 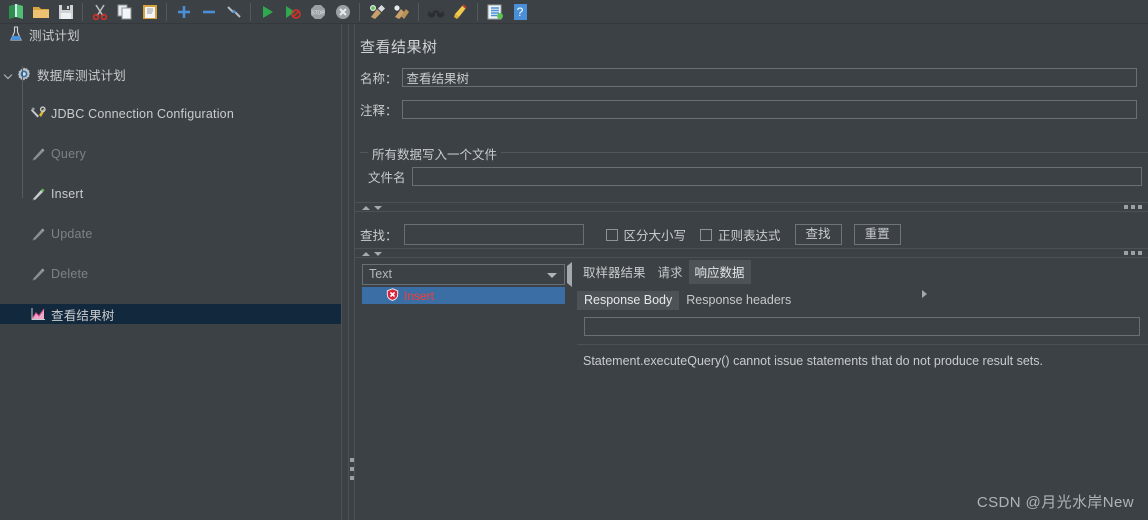 What do you see at coordinates (435, 12) in the screenshot?
I see `search-binoculars-icon` at bounding box center [435, 12].